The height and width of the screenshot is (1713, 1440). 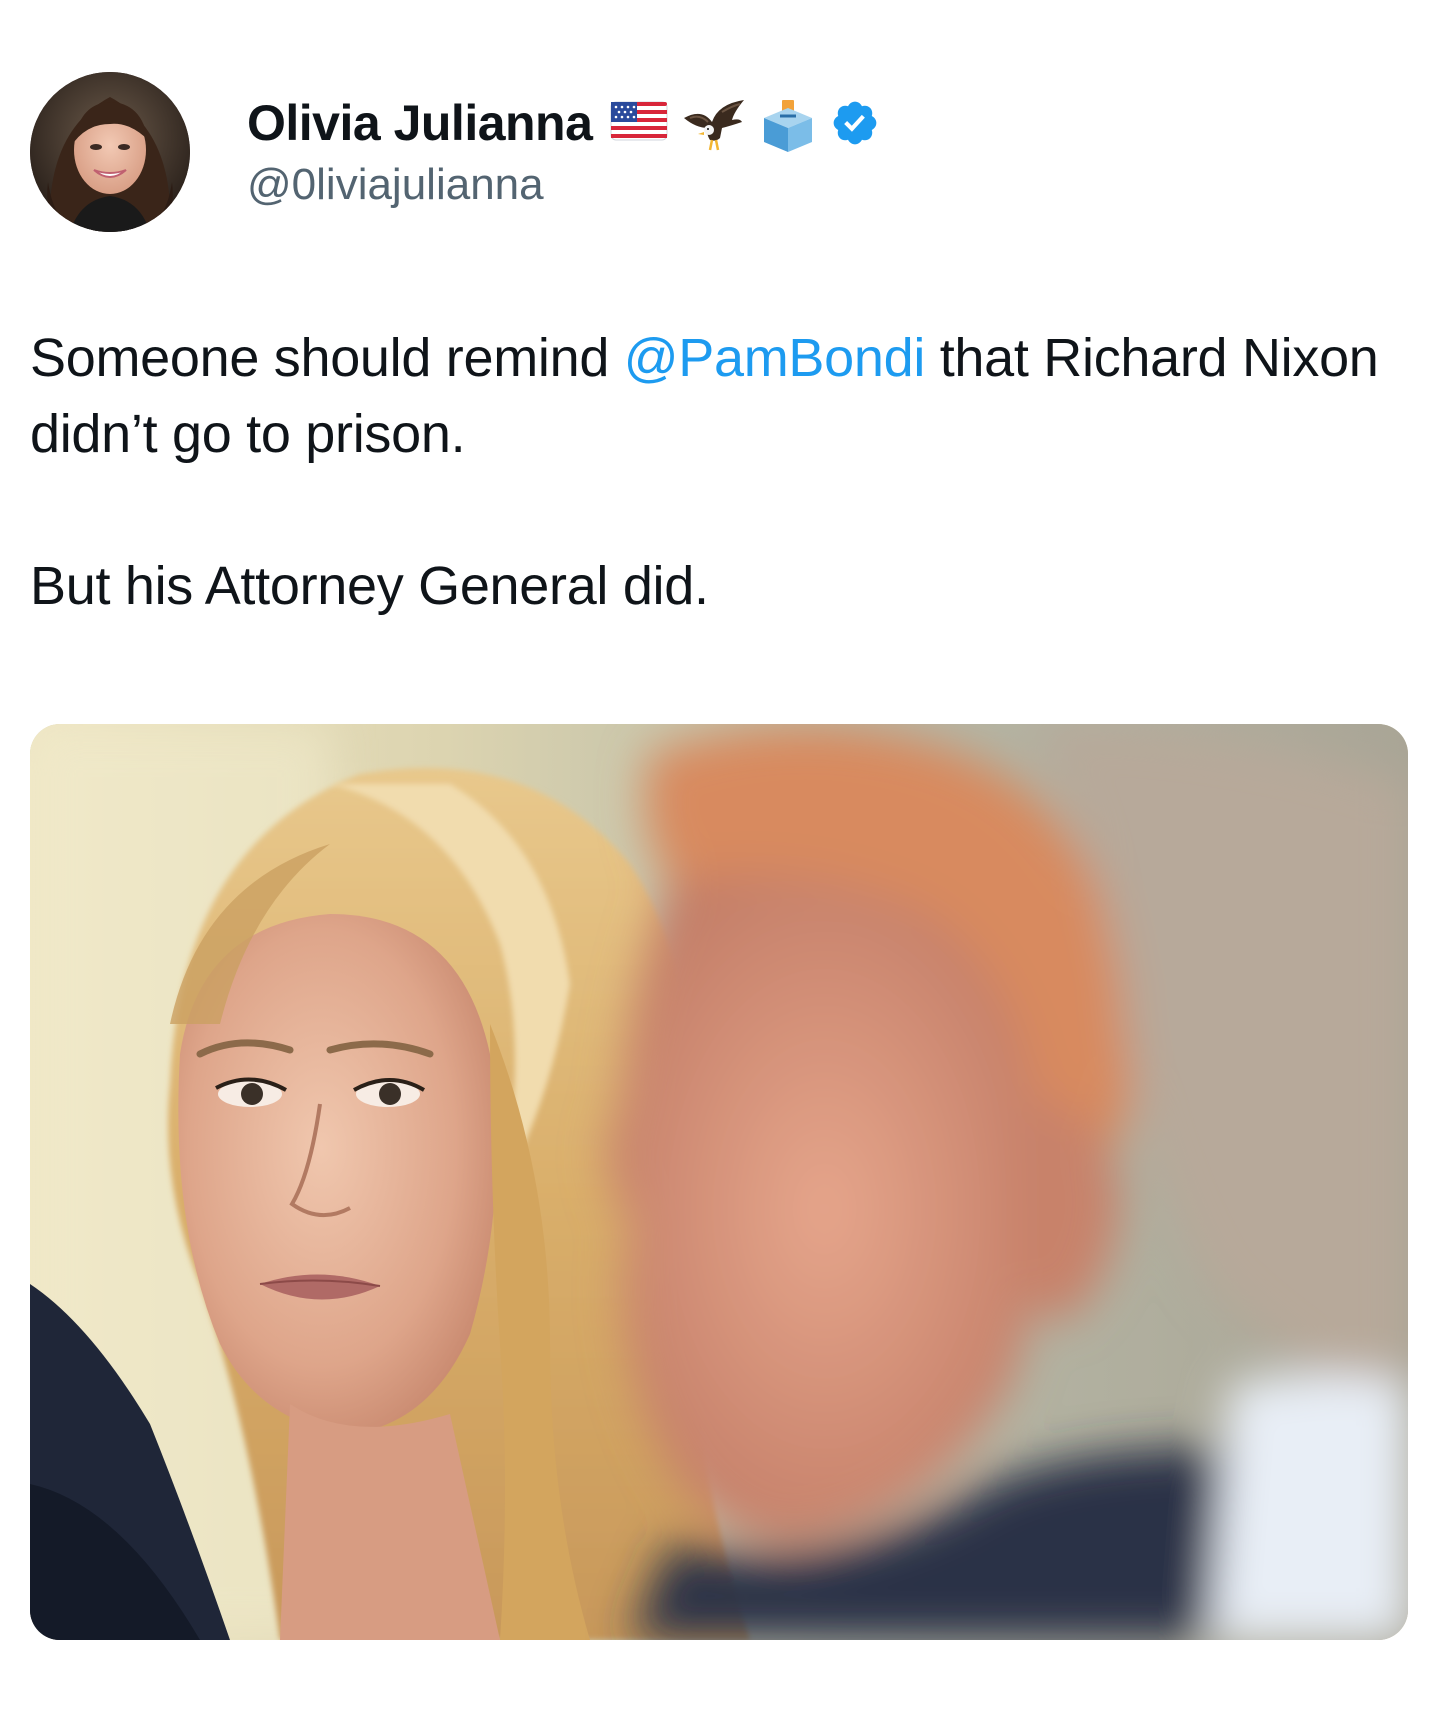 I want to click on avatar-photo, so click(x=110, y=152).